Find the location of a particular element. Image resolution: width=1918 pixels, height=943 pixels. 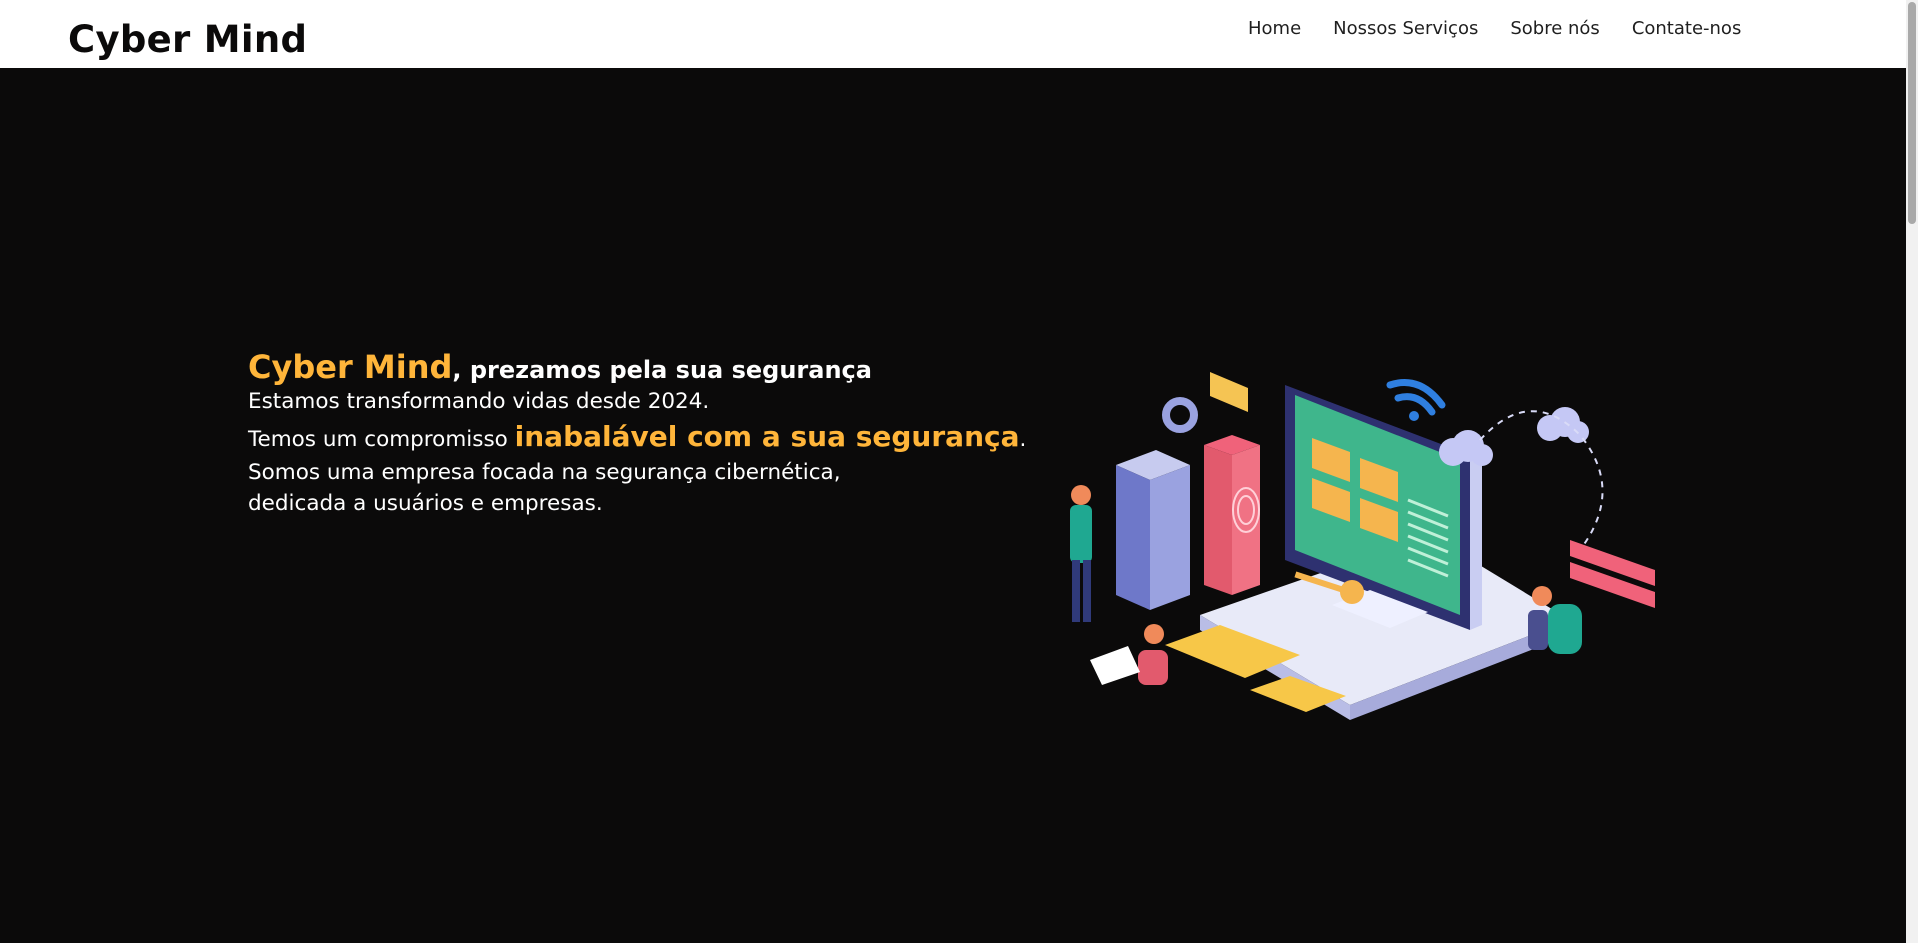

nav-link-contact: Contate-nos is located at coordinates (1687, 28).